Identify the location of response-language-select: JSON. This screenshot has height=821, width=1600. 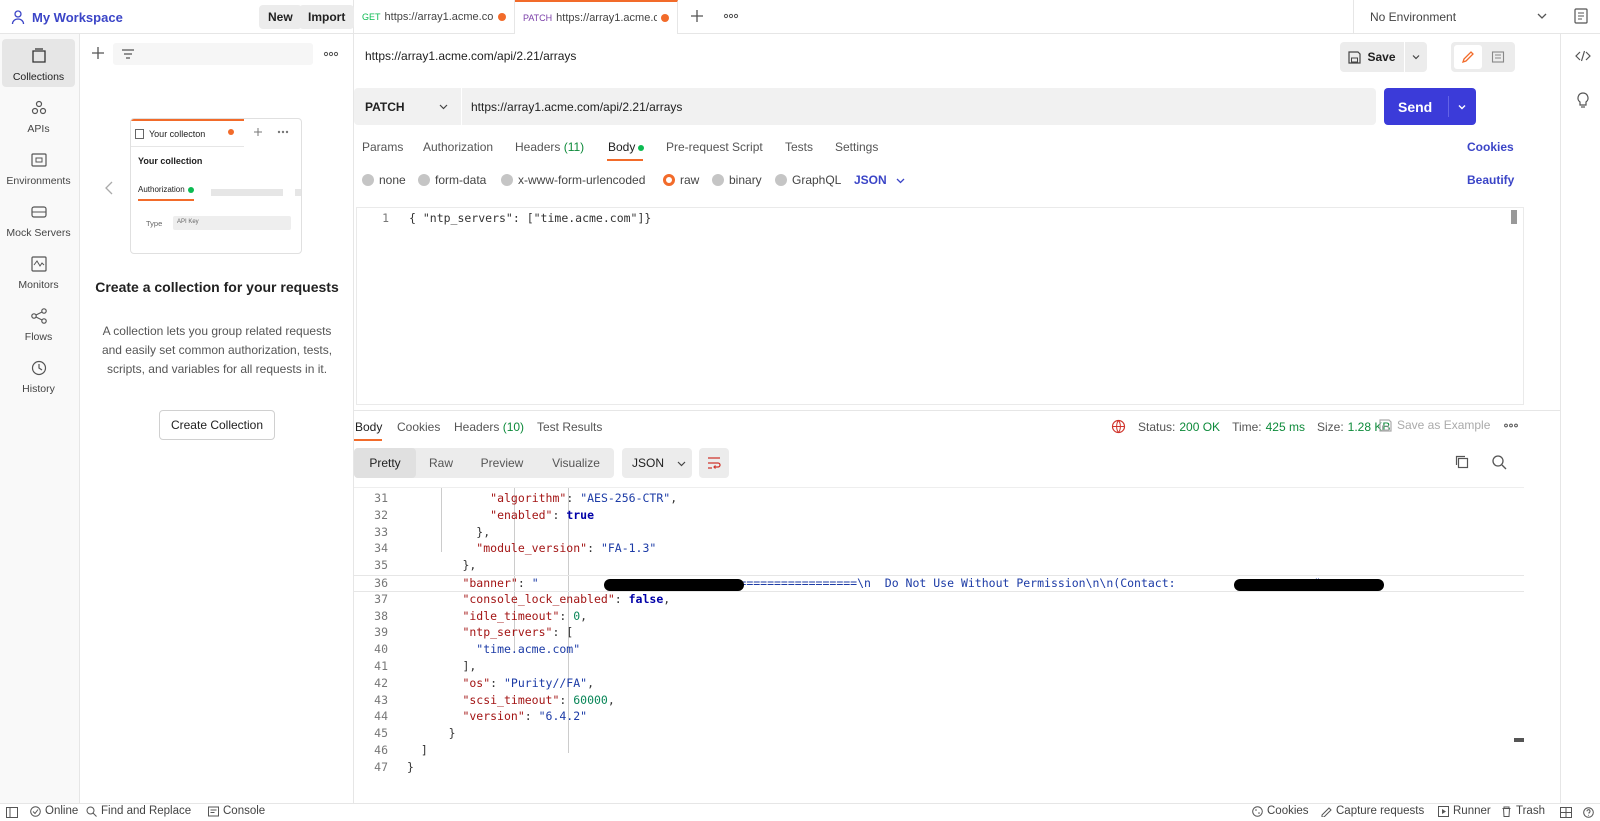
(657, 463).